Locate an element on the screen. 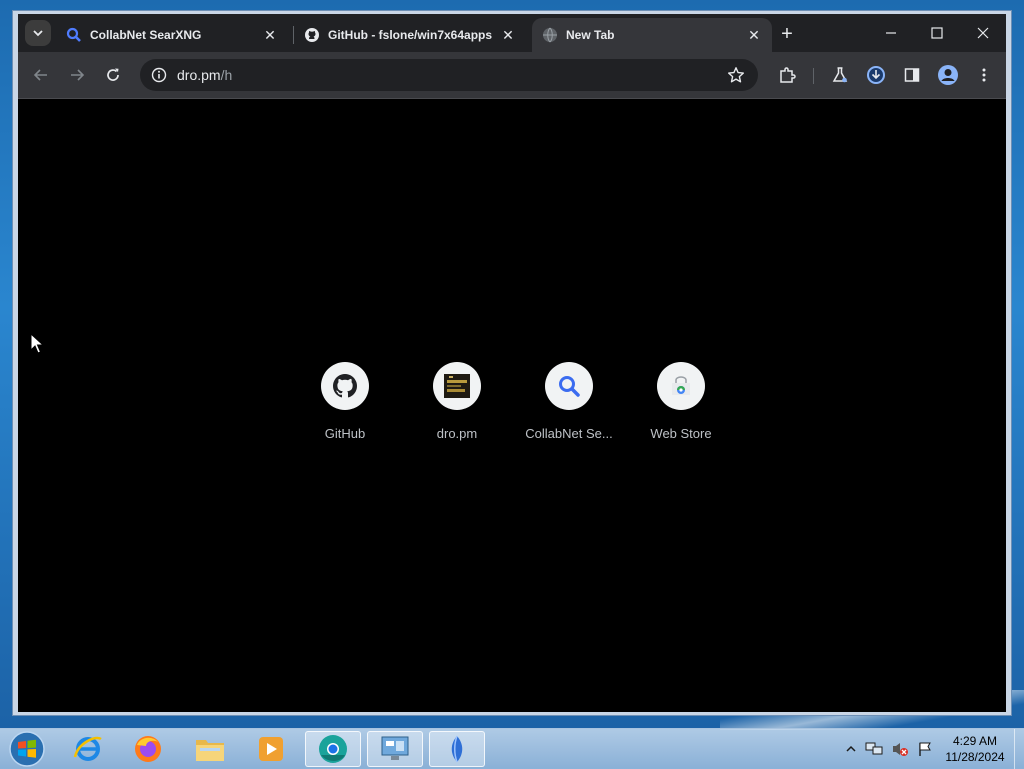 This screenshot has width=1024, height=769. back-icon is located at coordinates (40, 75).